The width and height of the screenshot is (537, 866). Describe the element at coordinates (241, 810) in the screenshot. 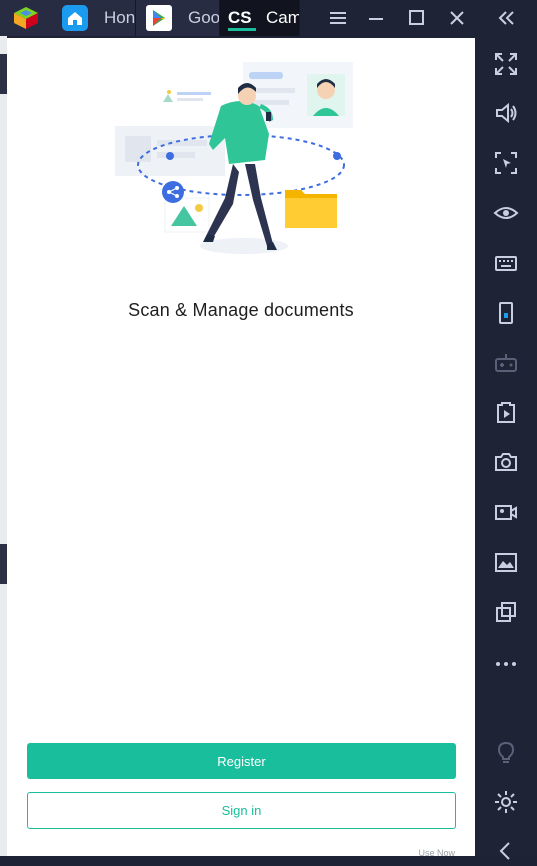

I see `sign-in-button: Sign in` at that location.